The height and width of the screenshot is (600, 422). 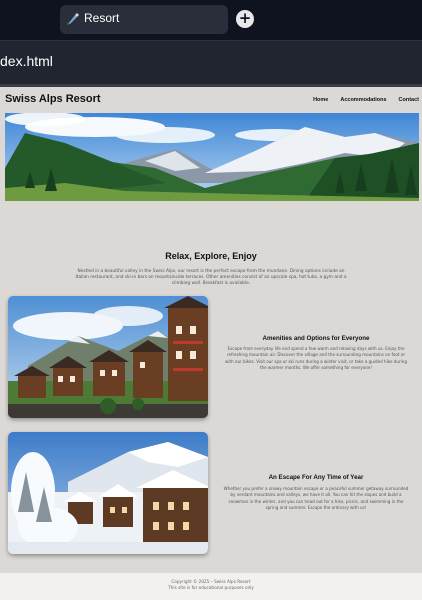 What do you see at coordinates (363, 100) in the screenshot?
I see `nav-accommodations-link: Accommodations` at bounding box center [363, 100].